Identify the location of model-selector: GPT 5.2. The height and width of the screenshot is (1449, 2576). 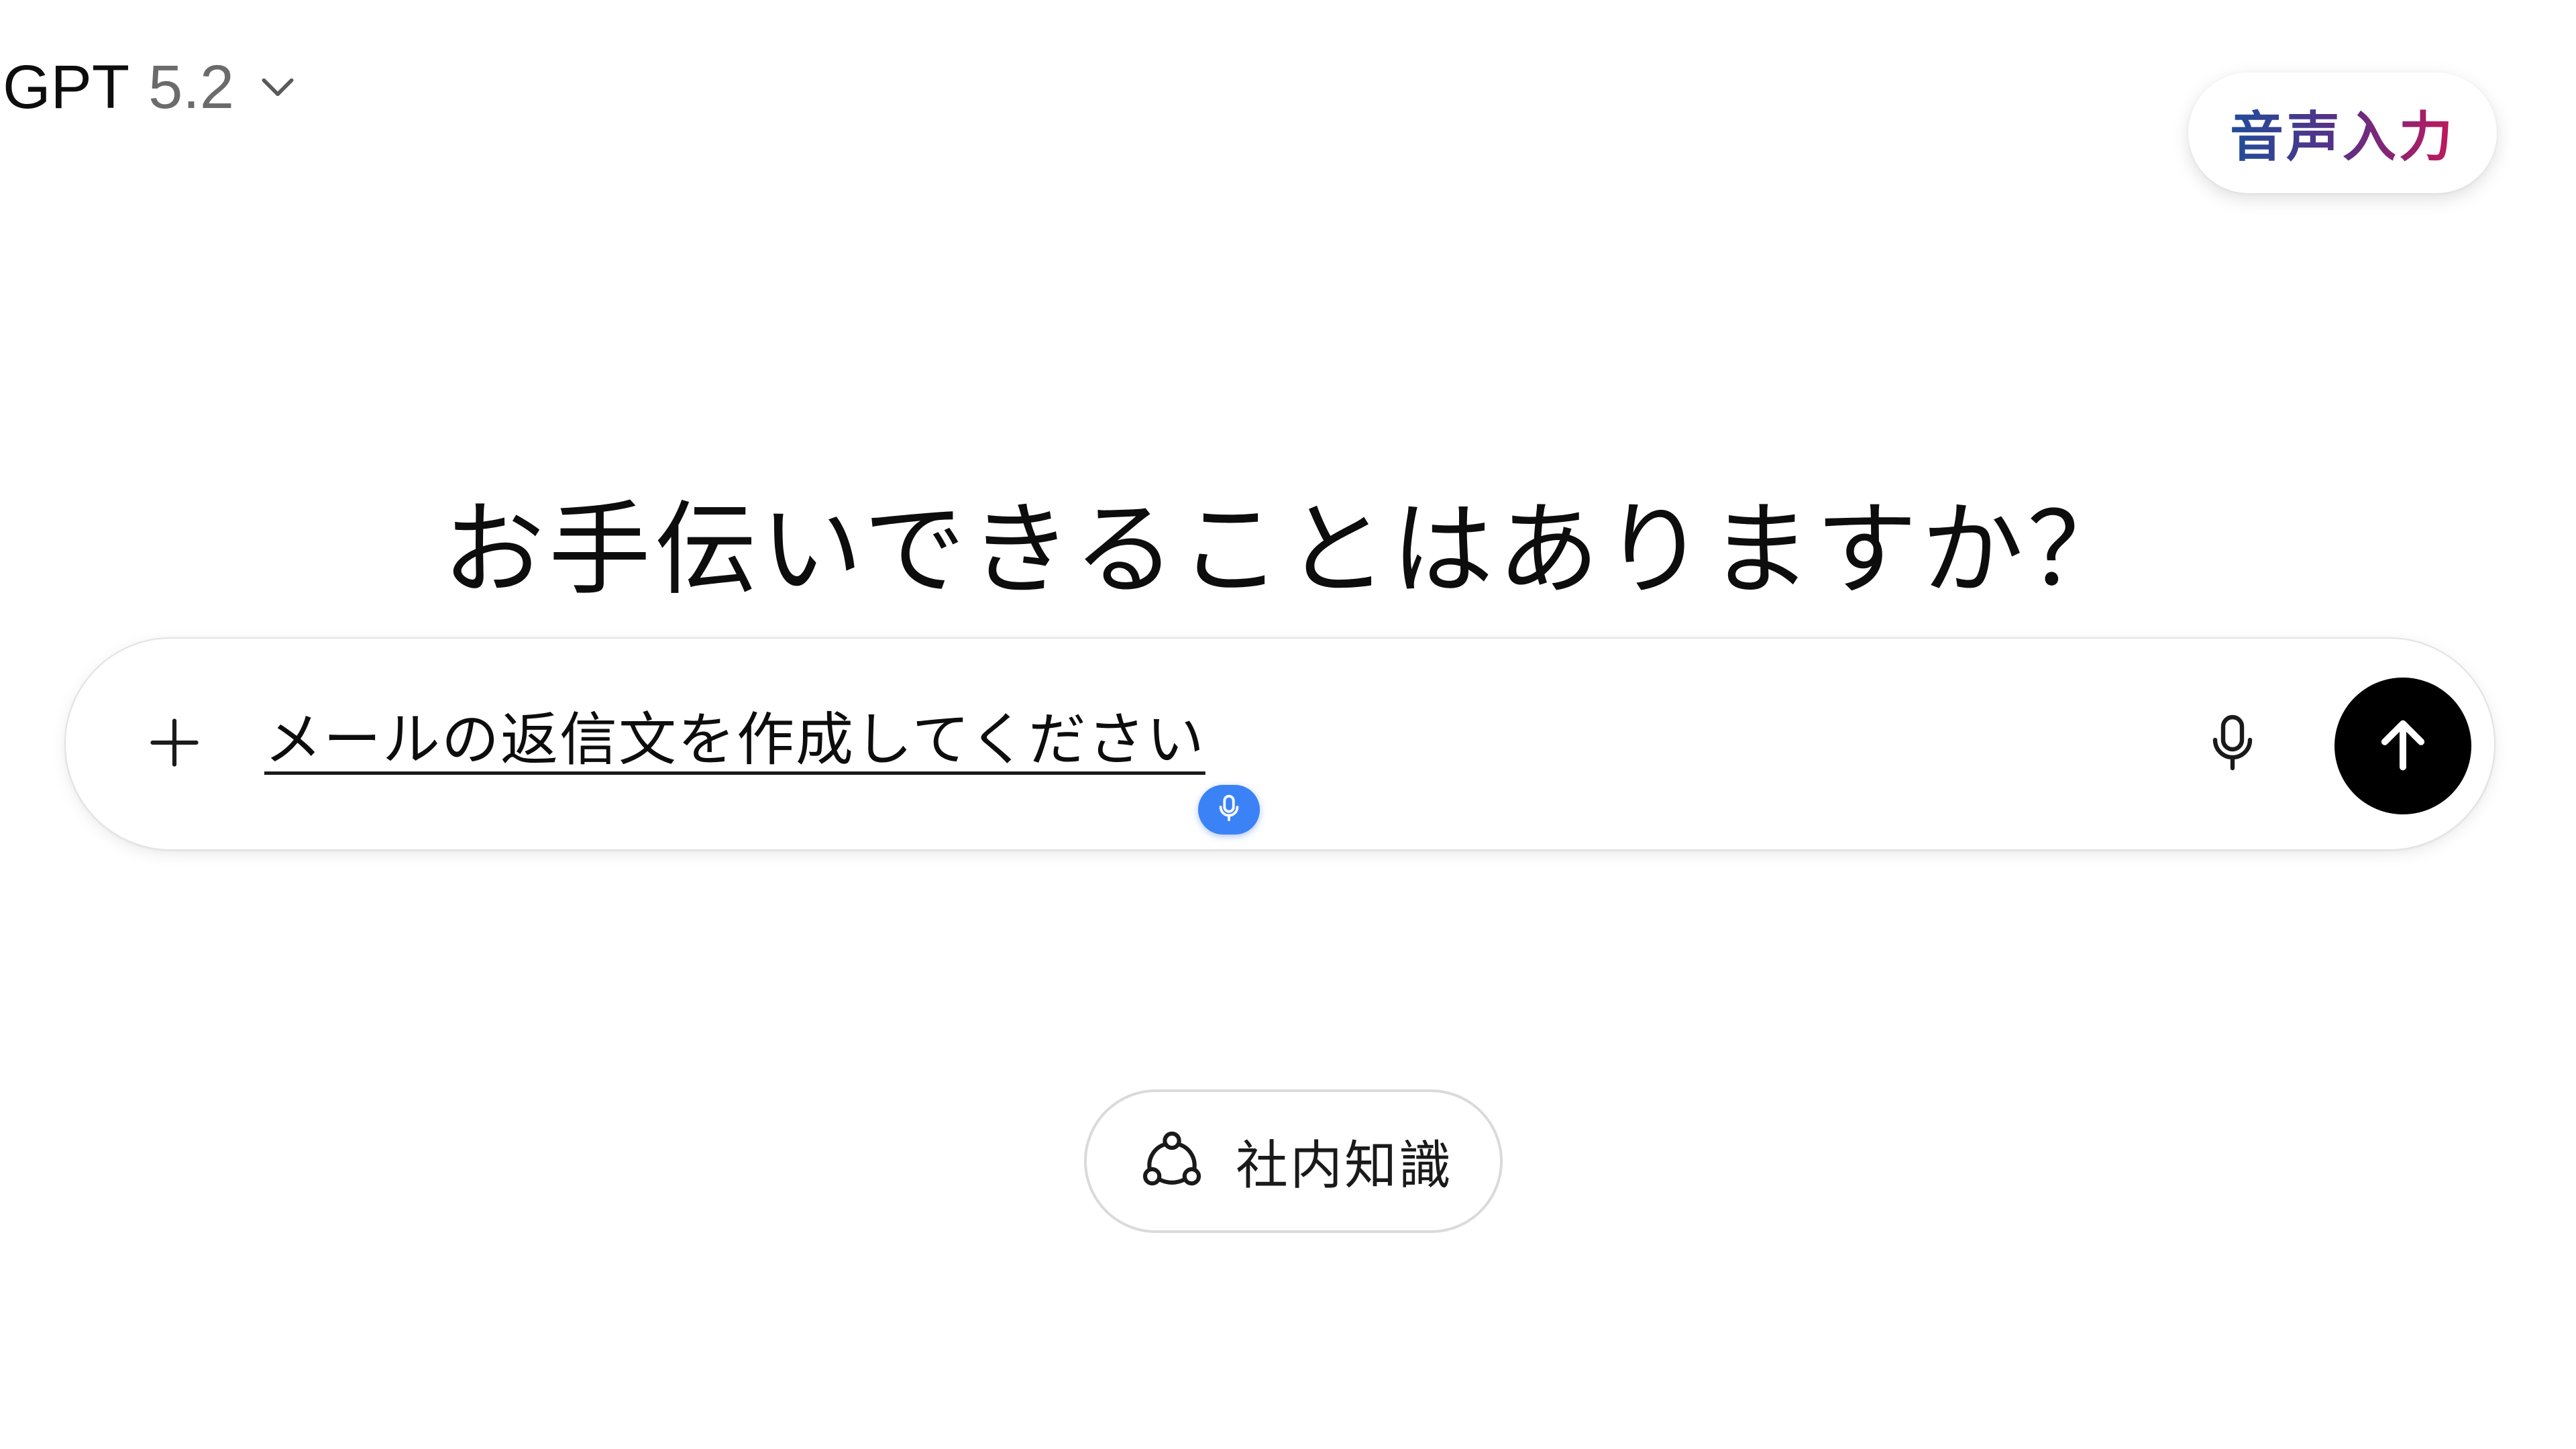
(151, 87).